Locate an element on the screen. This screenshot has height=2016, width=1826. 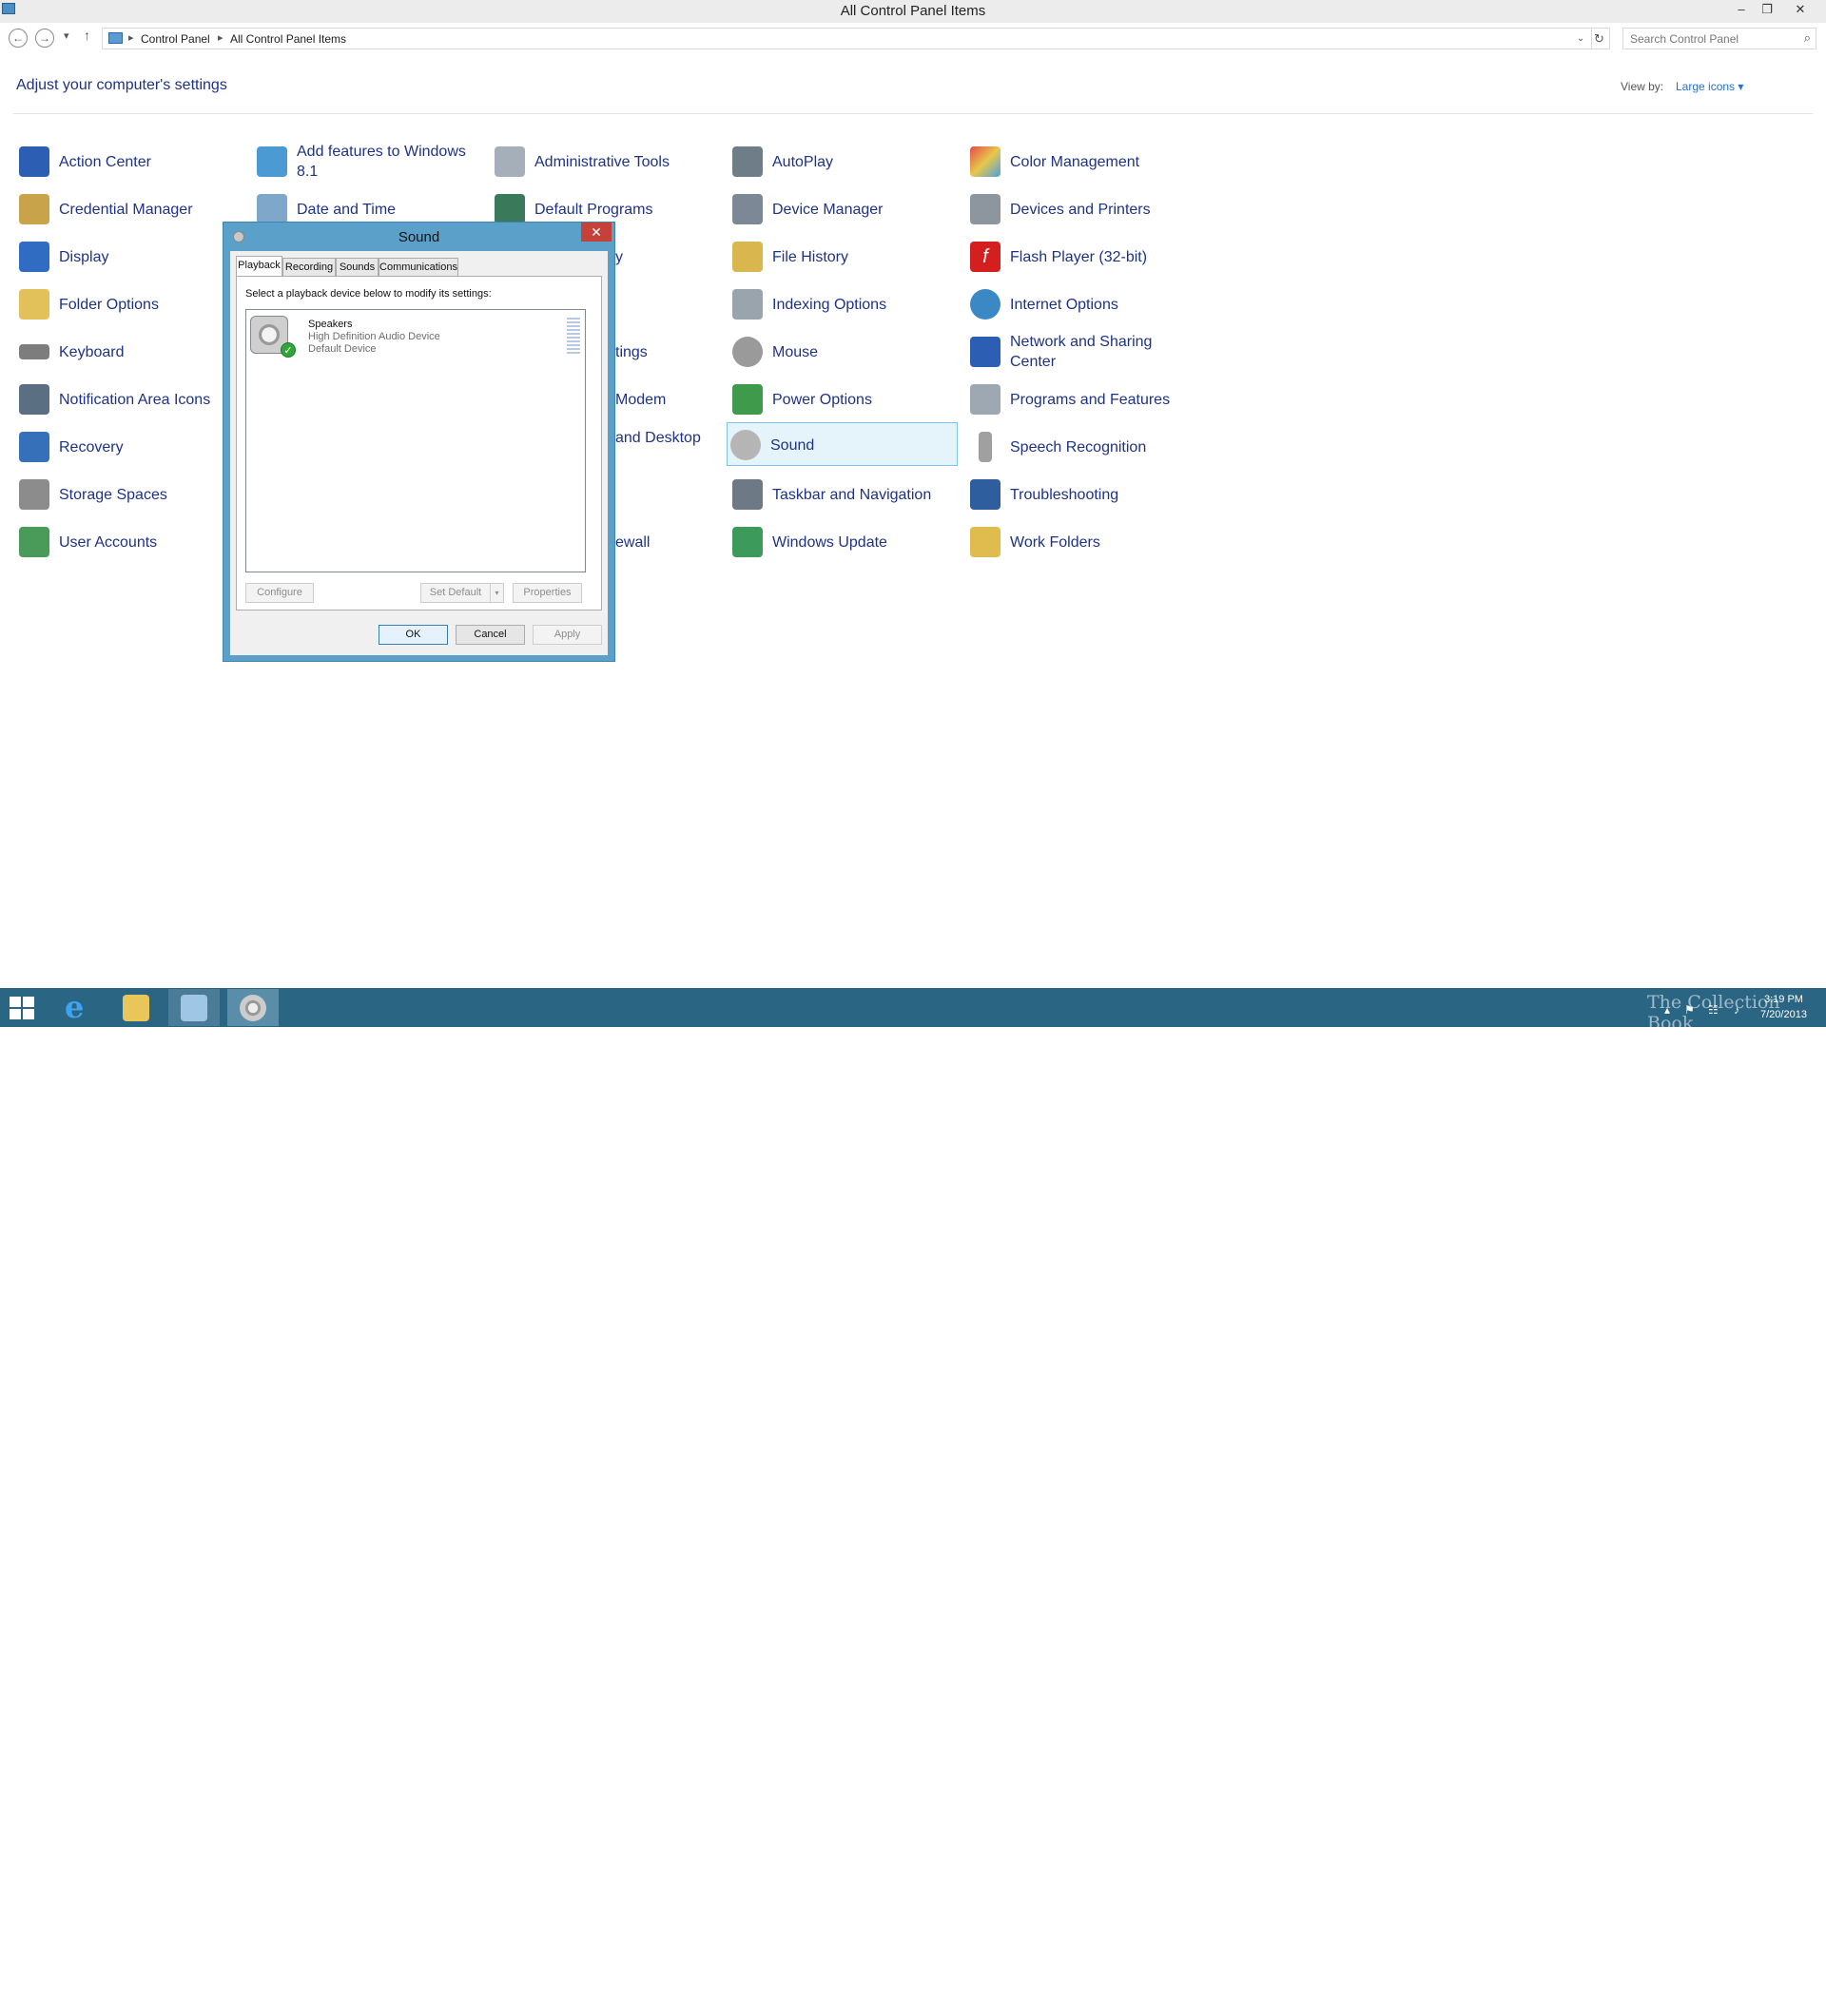
ok-button: OK is located at coordinates (413, 635).